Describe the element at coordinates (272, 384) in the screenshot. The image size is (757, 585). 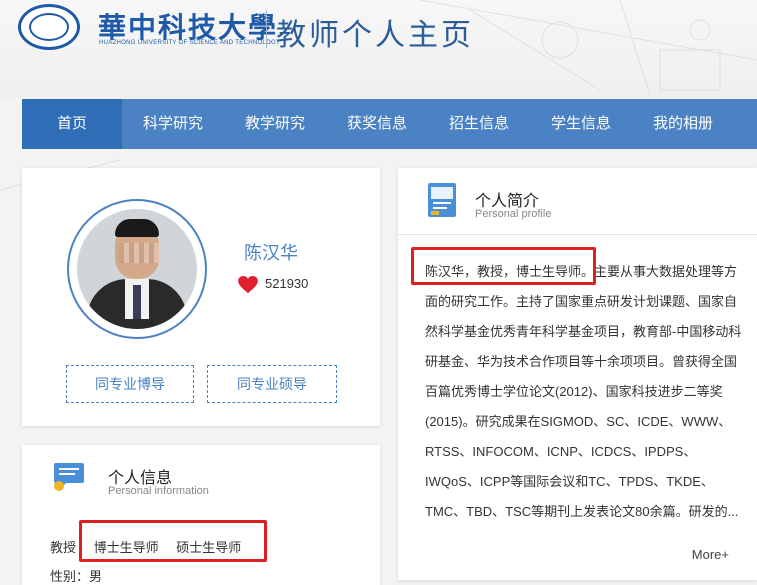
I see `same-major-master-supervisors-button: 同专业硕导` at that location.